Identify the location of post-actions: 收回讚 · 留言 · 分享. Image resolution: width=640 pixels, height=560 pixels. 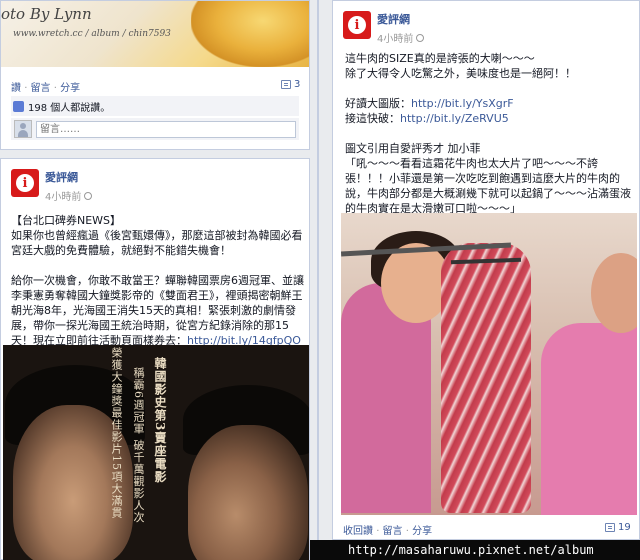
(388, 531).